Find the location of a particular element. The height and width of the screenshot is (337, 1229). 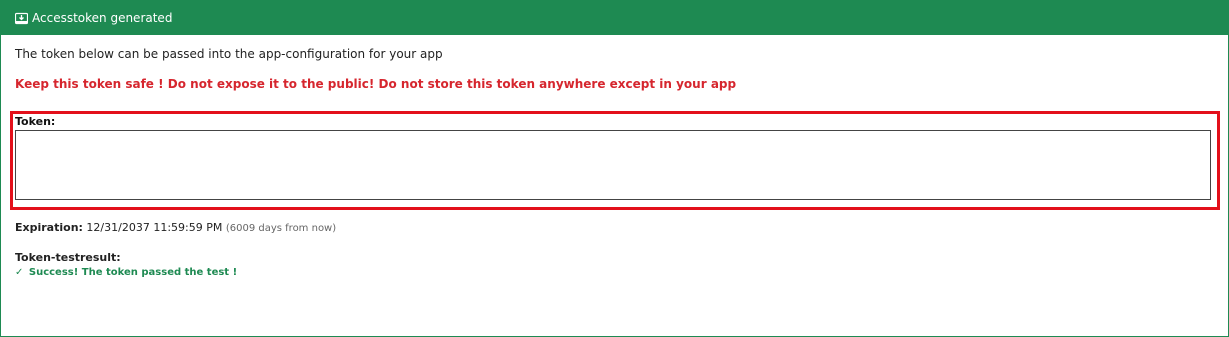

panel-title: Accesstoken generated is located at coordinates (102, 18).